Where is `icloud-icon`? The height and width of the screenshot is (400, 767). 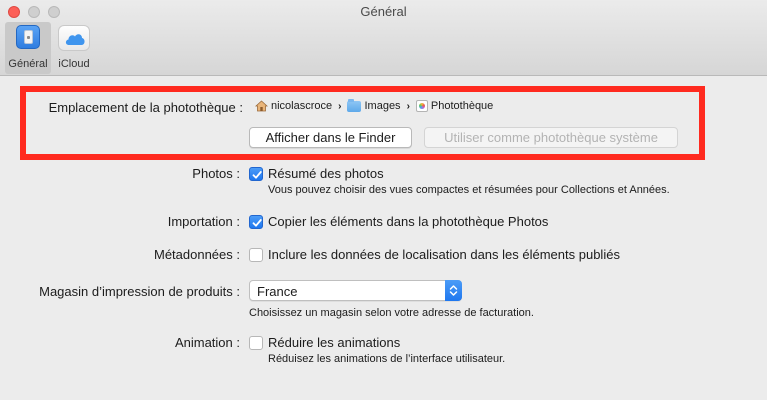
icloud-icon is located at coordinates (74, 38).